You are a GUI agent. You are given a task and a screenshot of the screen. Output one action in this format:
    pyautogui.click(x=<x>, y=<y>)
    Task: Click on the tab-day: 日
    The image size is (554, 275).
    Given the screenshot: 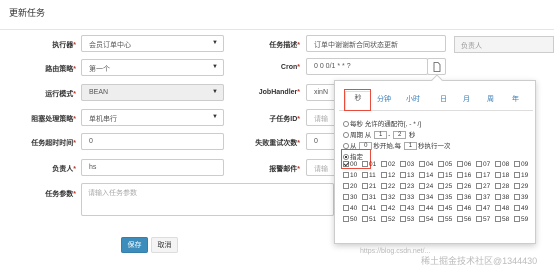 What is the action you would take?
    pyautogui.click(x=443, y=99)
    